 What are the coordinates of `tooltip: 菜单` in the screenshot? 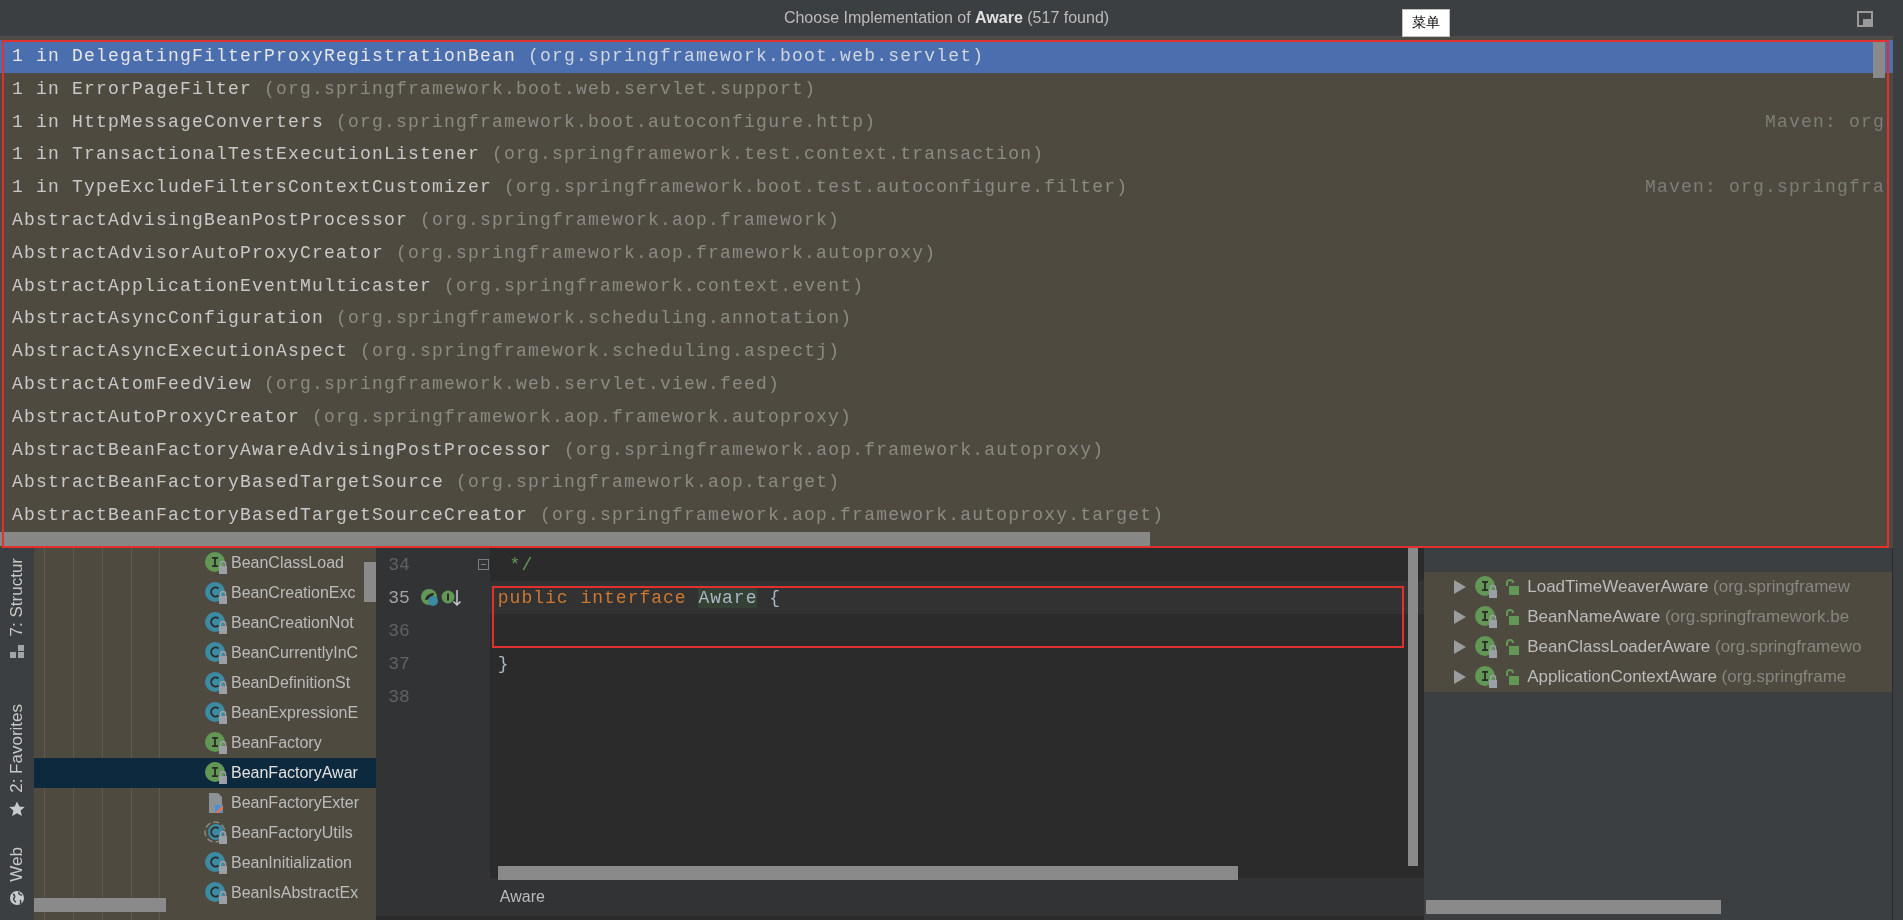 It's located at (1426, 23).